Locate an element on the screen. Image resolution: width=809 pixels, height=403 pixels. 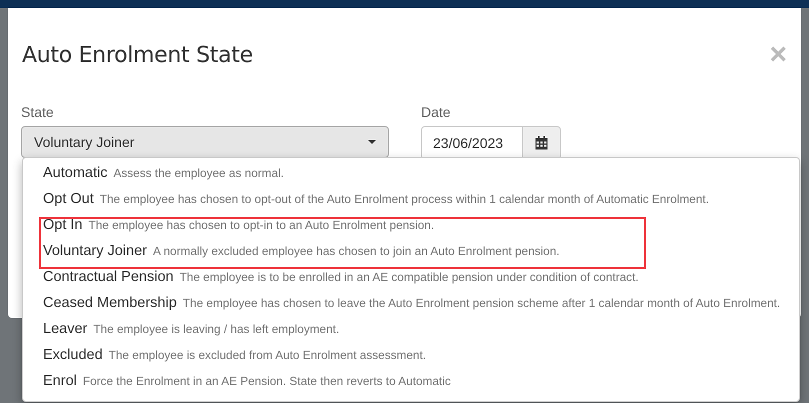
option-description: The employee has chosen to opt-out of the Auto Enrolment process within 1 calendar month of Automatic Enrolment. is located at coordinates (404, 199).